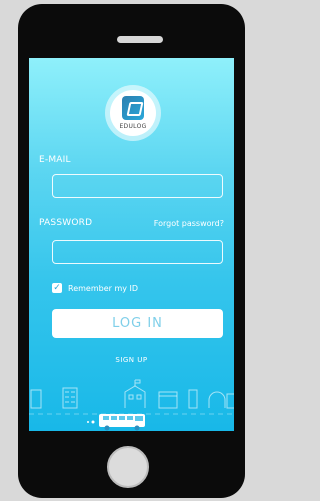 This screenshot has width=320, height=501. Describe the element at coordinates (133, 108) in the screenshot. I see `edulog-logo-icon` at that location.